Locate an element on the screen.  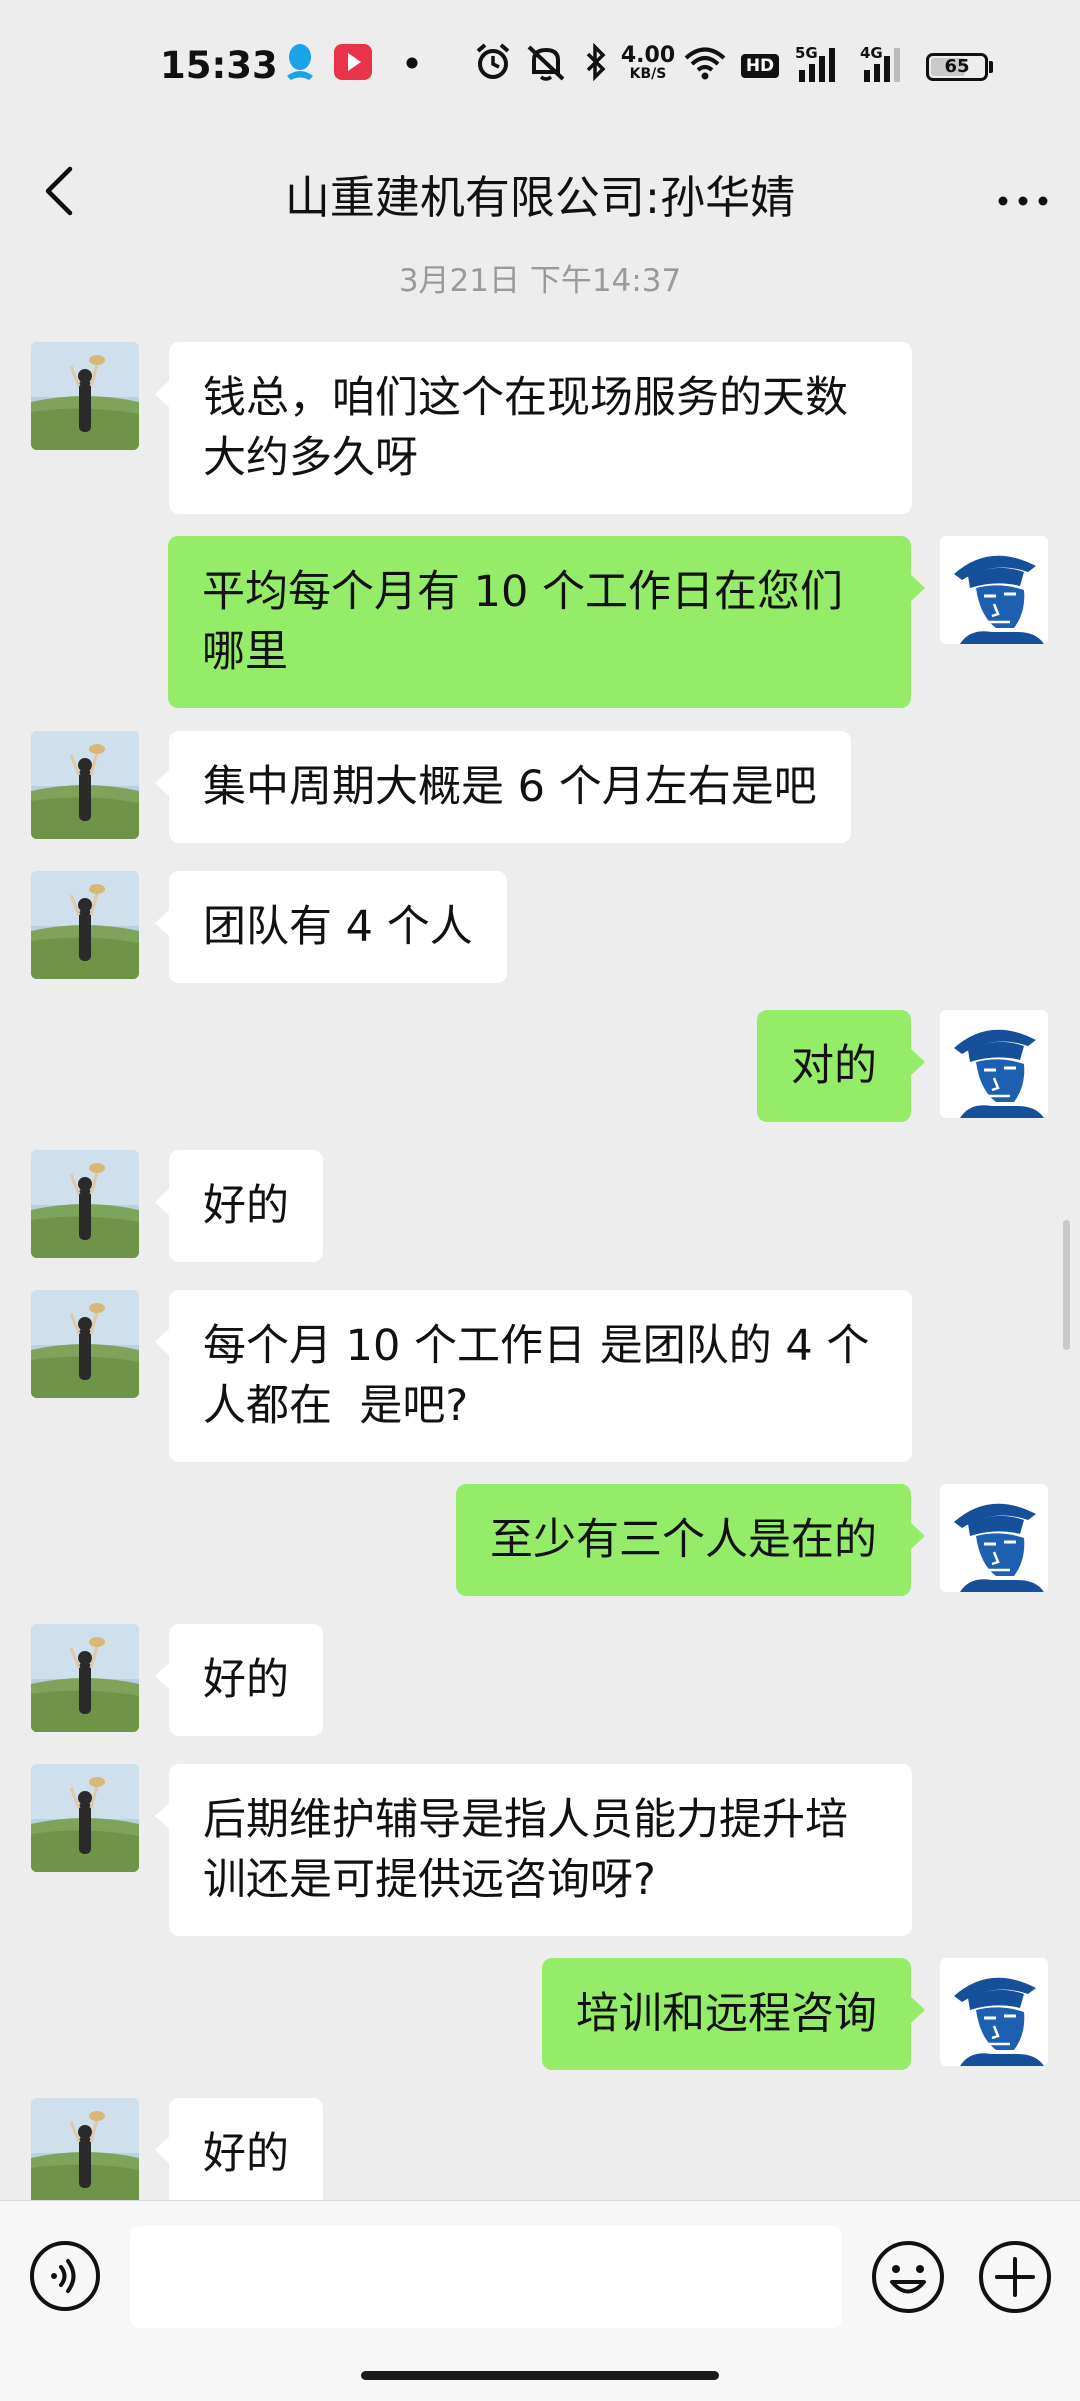
wifi-icon is located at coordinates (705, 63).